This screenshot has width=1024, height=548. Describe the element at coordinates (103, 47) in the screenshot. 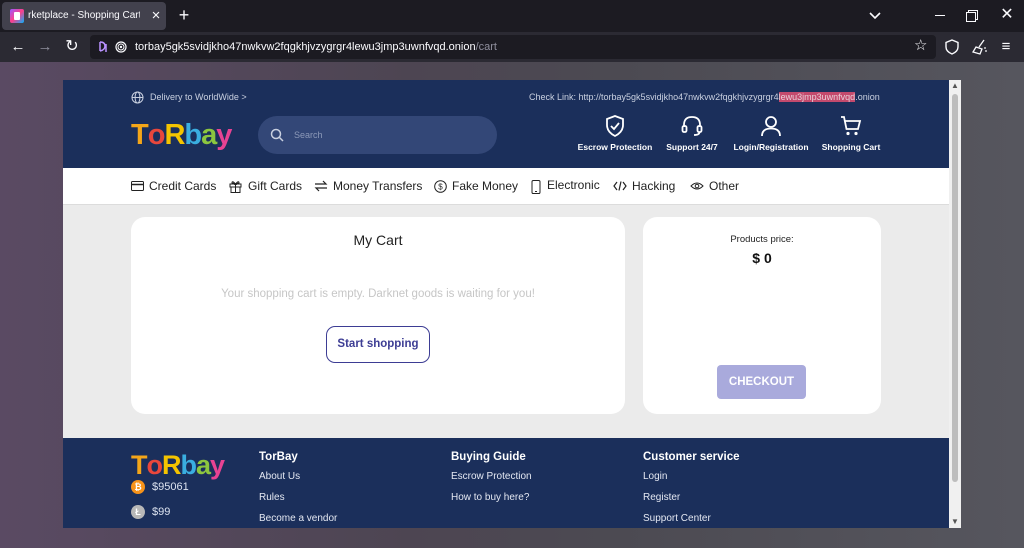

I see `onion-site-icon` at that location.